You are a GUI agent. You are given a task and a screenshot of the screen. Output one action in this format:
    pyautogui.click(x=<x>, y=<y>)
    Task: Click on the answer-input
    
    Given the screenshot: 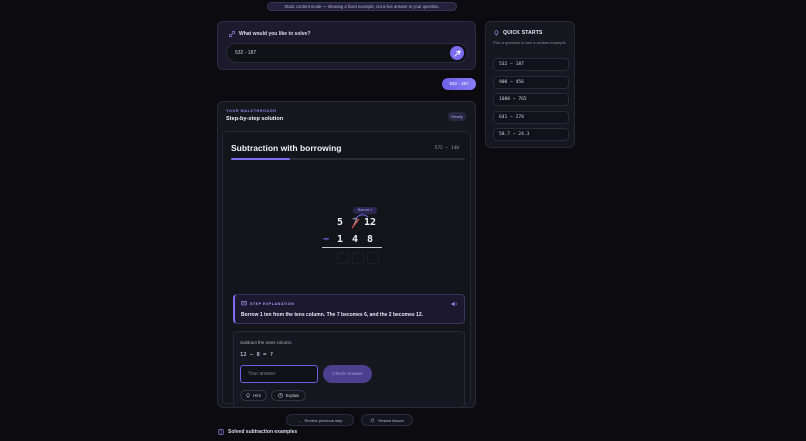 What is the action you would take?
    pyautogui.click(x=279, y=374)
    